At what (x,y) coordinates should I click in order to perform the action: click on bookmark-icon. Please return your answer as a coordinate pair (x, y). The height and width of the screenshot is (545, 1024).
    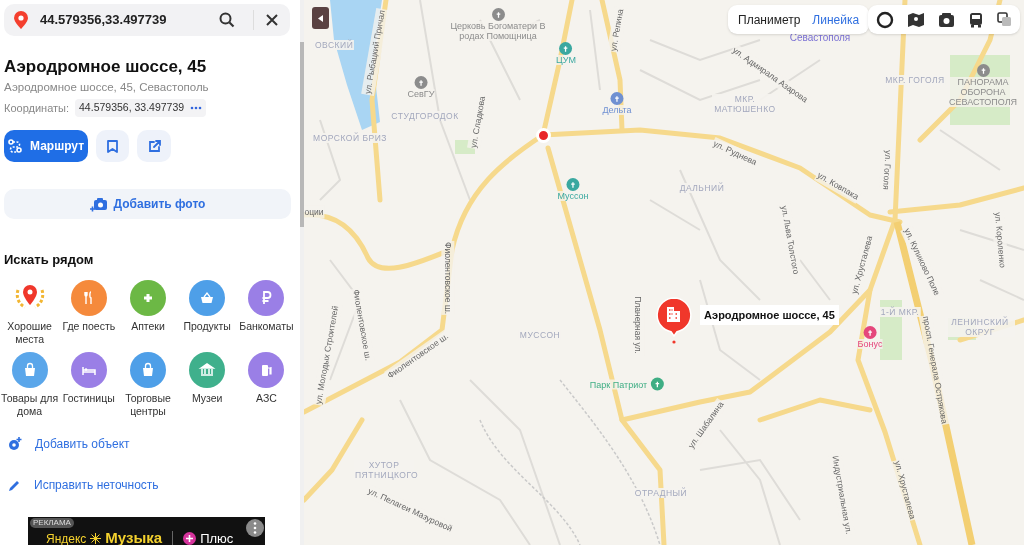
    Looking at the image, I should click on (112, 146).